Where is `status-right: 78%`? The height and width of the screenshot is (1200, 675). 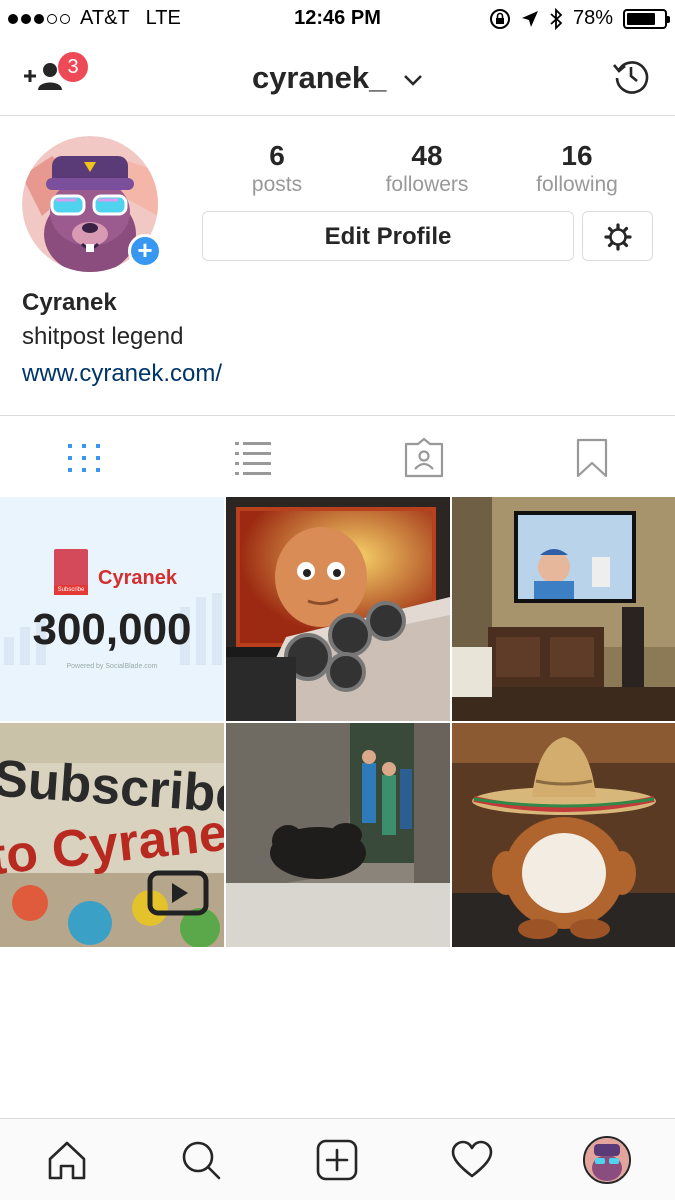 status-right: 78% is located at coordinates (579, 18).